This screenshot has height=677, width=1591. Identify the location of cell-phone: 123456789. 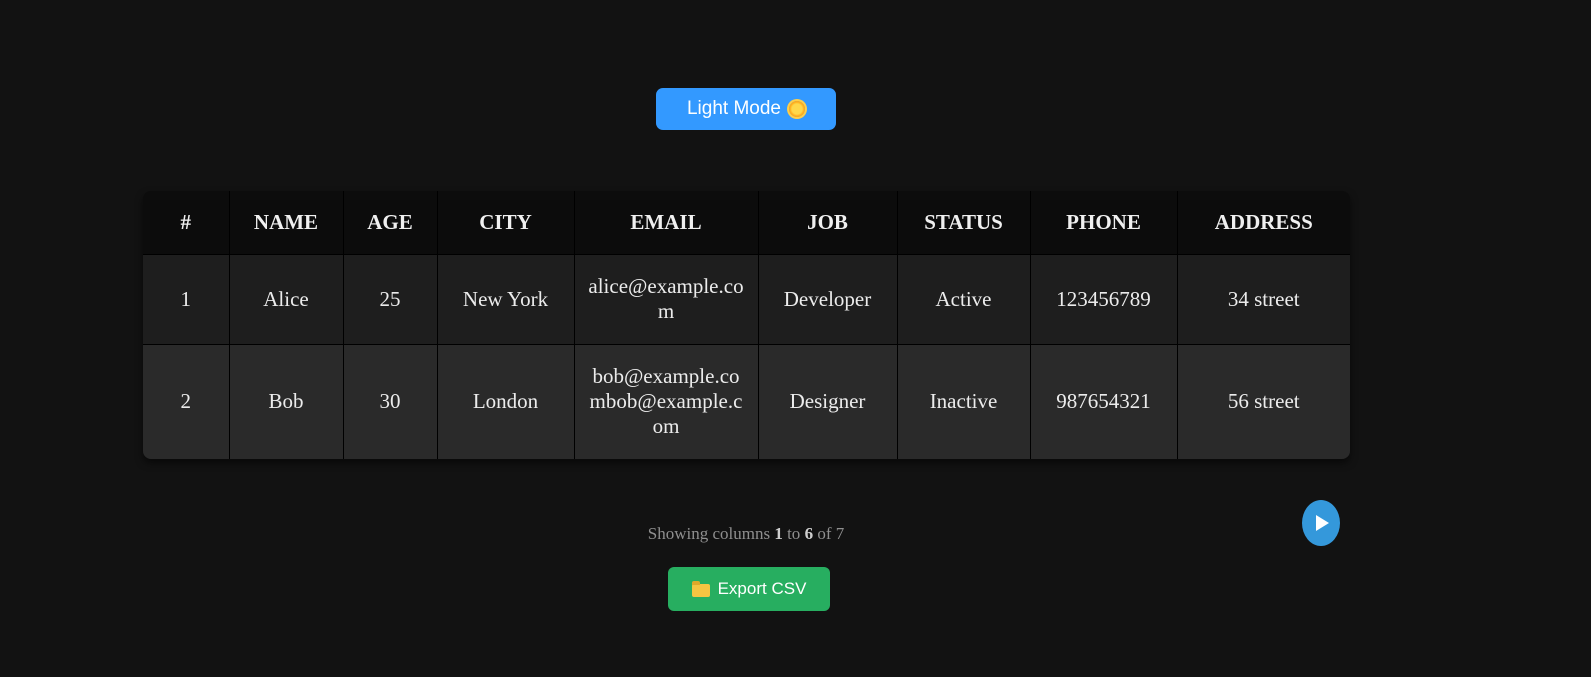
(1104, 299).